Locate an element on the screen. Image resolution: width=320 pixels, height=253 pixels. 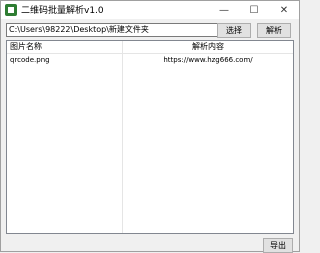
export-button: 导出 is located at coordinates (278, 245).